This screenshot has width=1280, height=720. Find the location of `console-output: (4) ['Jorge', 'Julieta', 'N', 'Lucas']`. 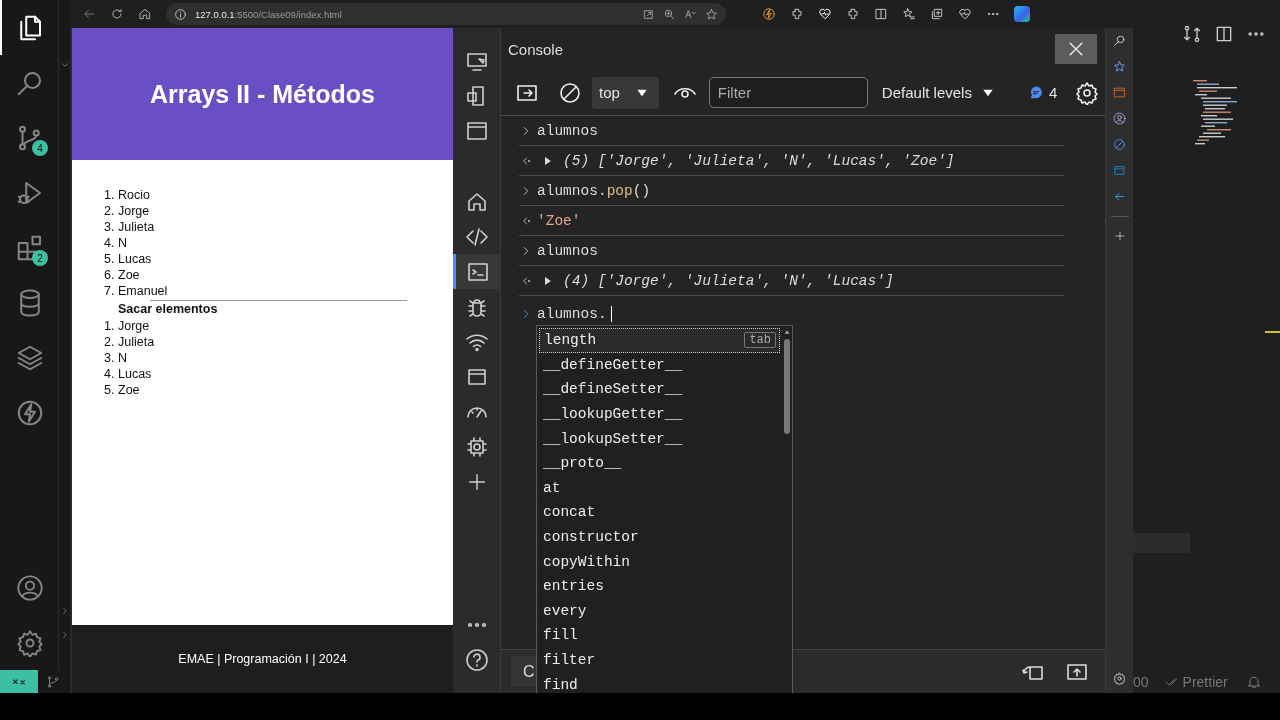

console-output: (4) ['Jorge', 'Julieta', 'N', 'Lucas'] is located at coordinates (728, 280).